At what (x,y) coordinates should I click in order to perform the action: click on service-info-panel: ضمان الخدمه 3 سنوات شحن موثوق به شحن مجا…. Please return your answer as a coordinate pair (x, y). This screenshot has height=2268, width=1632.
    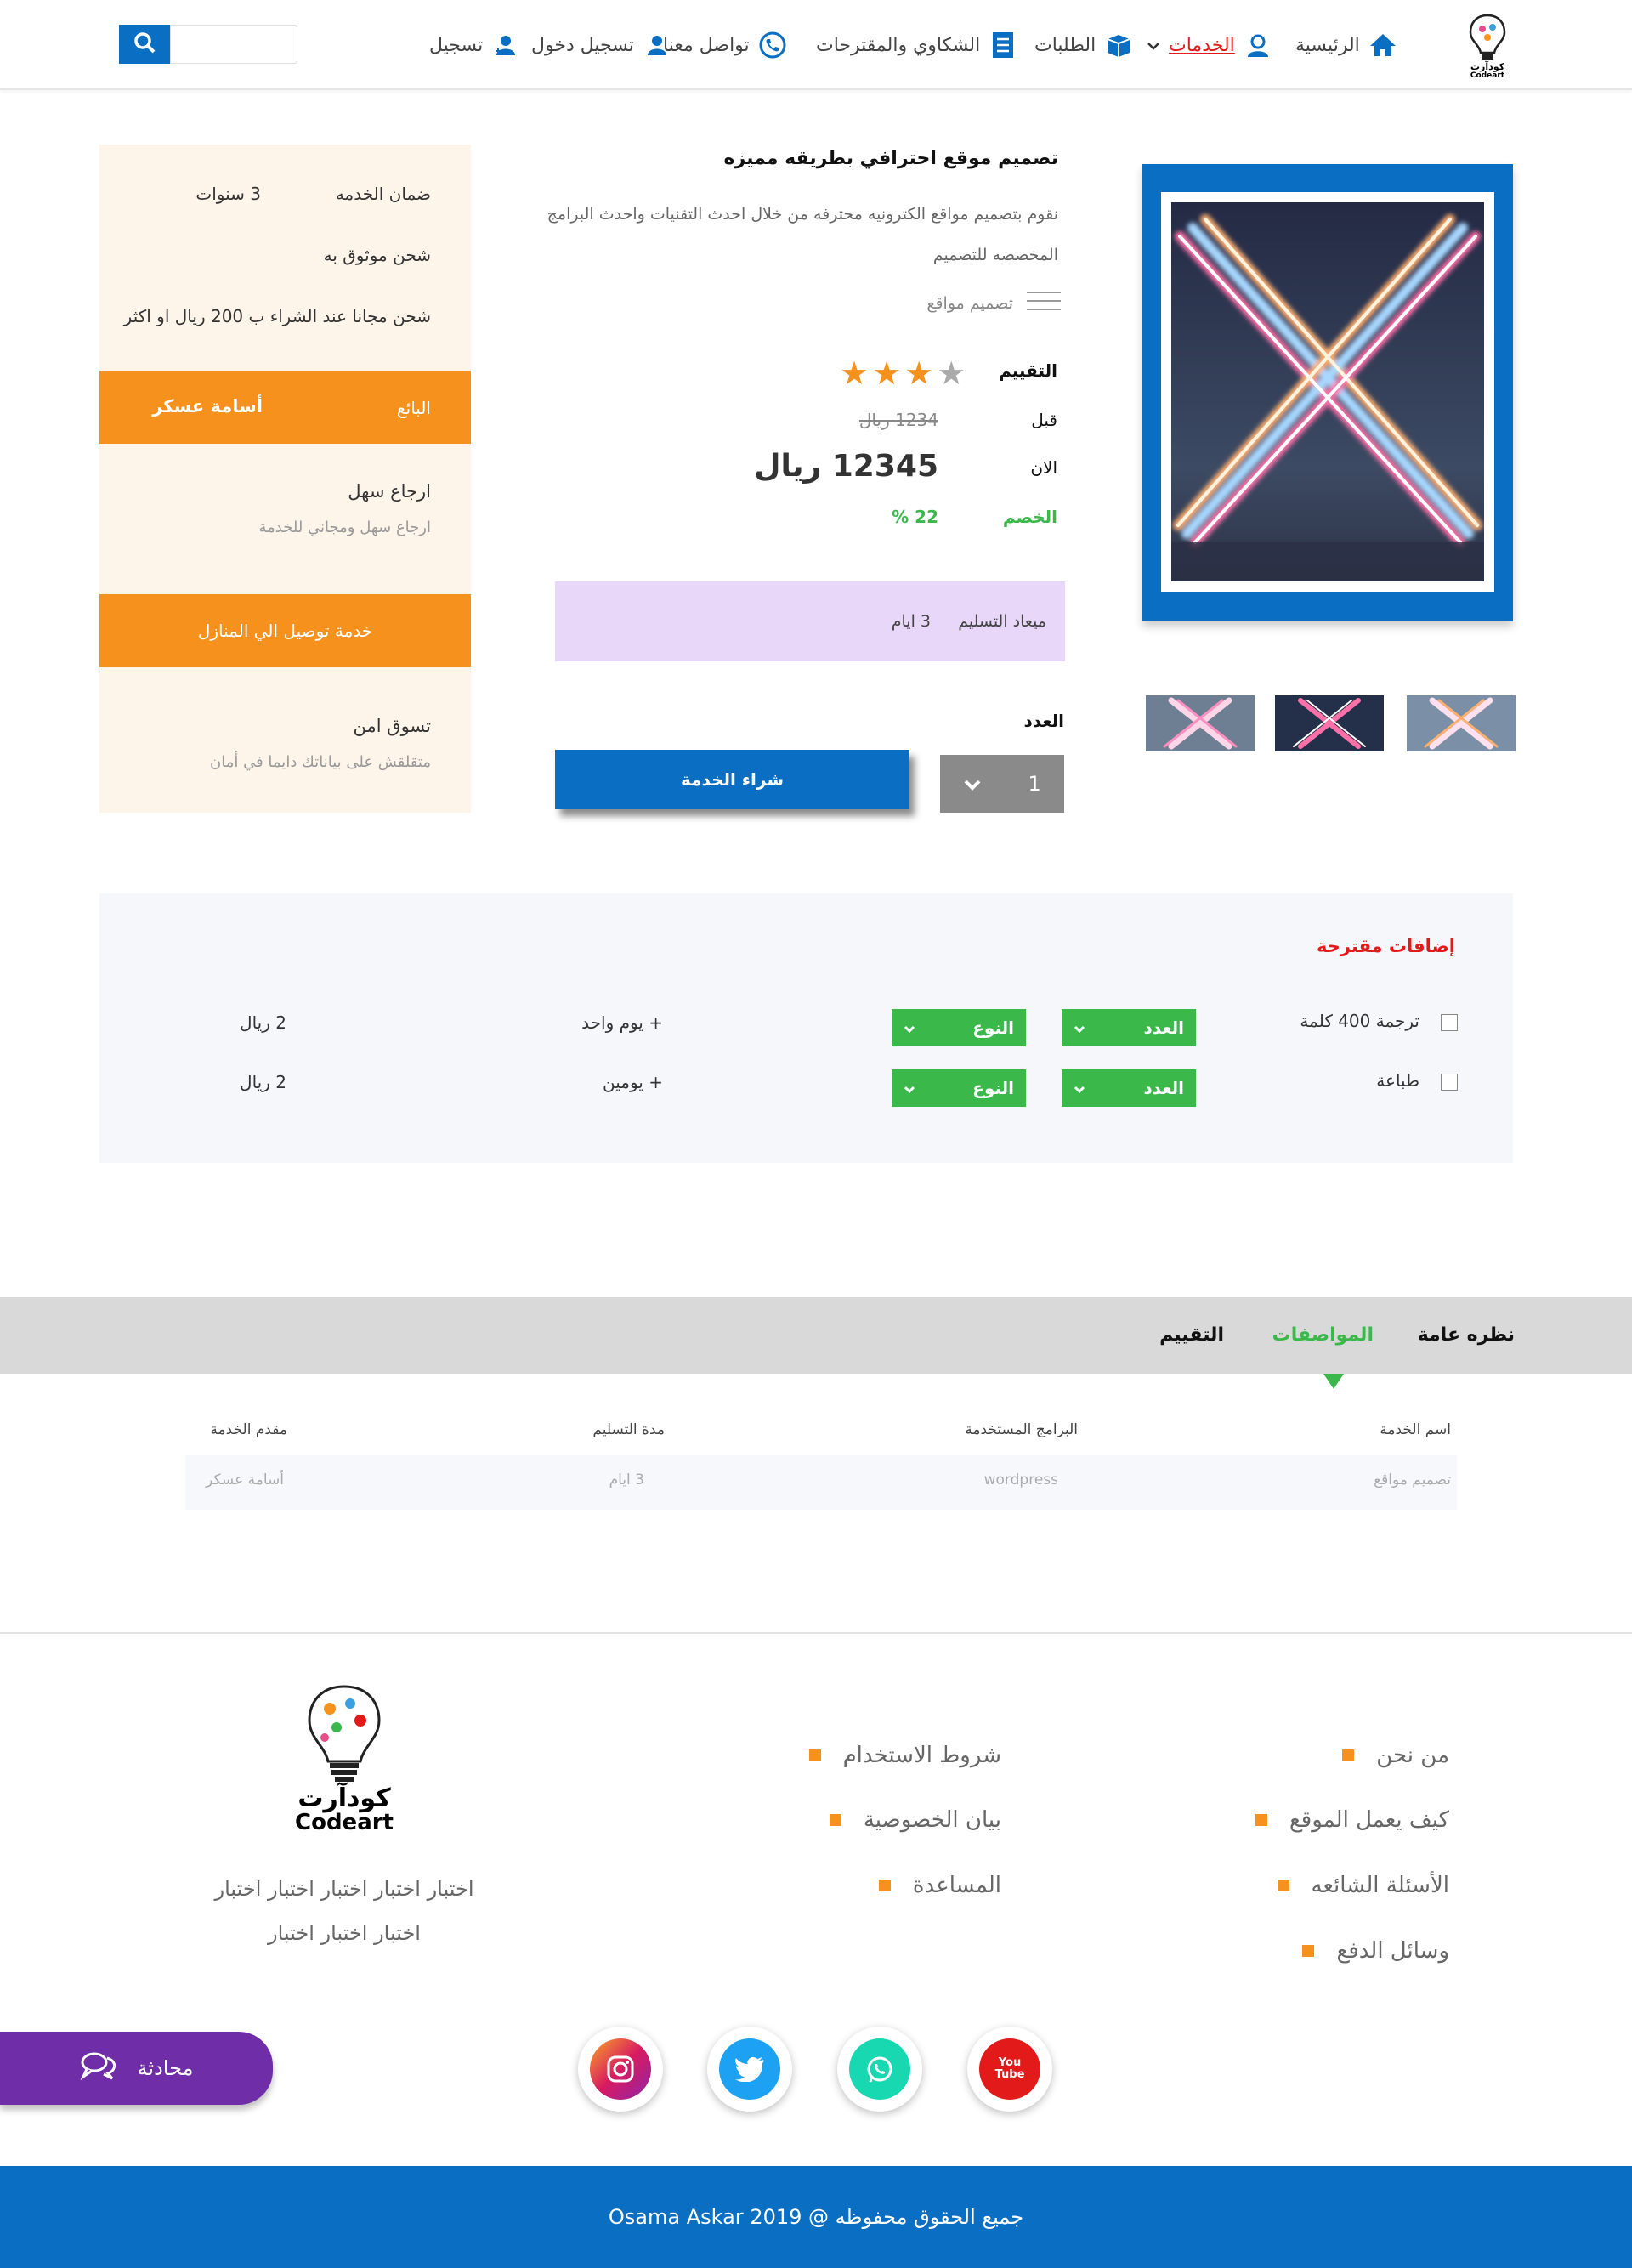
    Looking at the image, I should click on (285, 479).